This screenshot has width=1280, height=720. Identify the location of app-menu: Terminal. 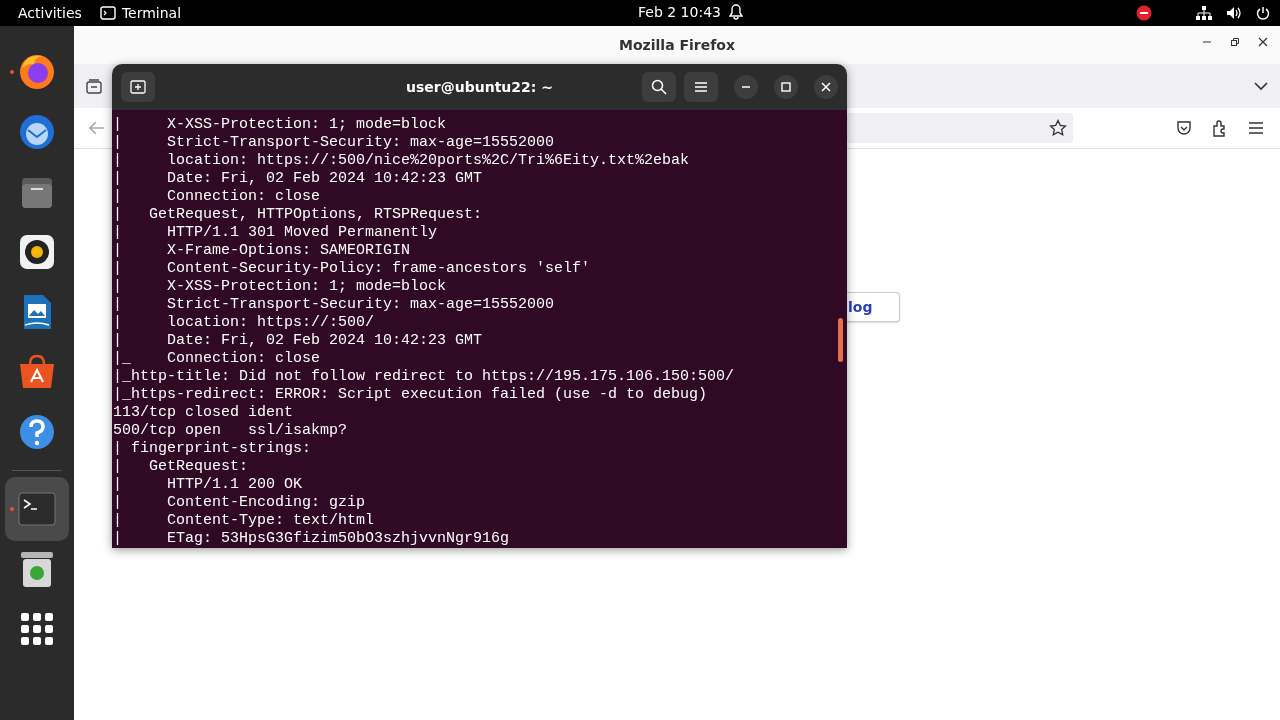
(140, 13).